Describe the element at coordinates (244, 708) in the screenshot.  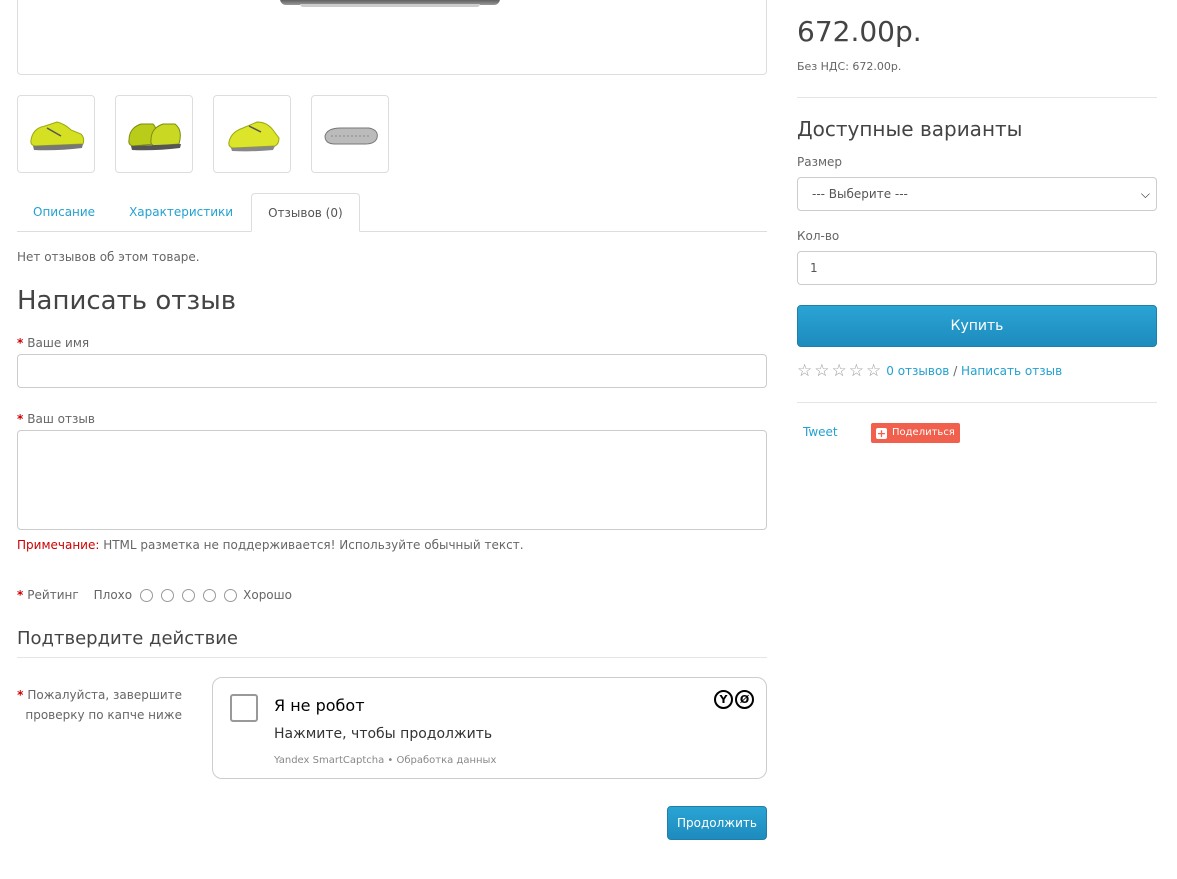
I see `captcha-checkbox` at that location.